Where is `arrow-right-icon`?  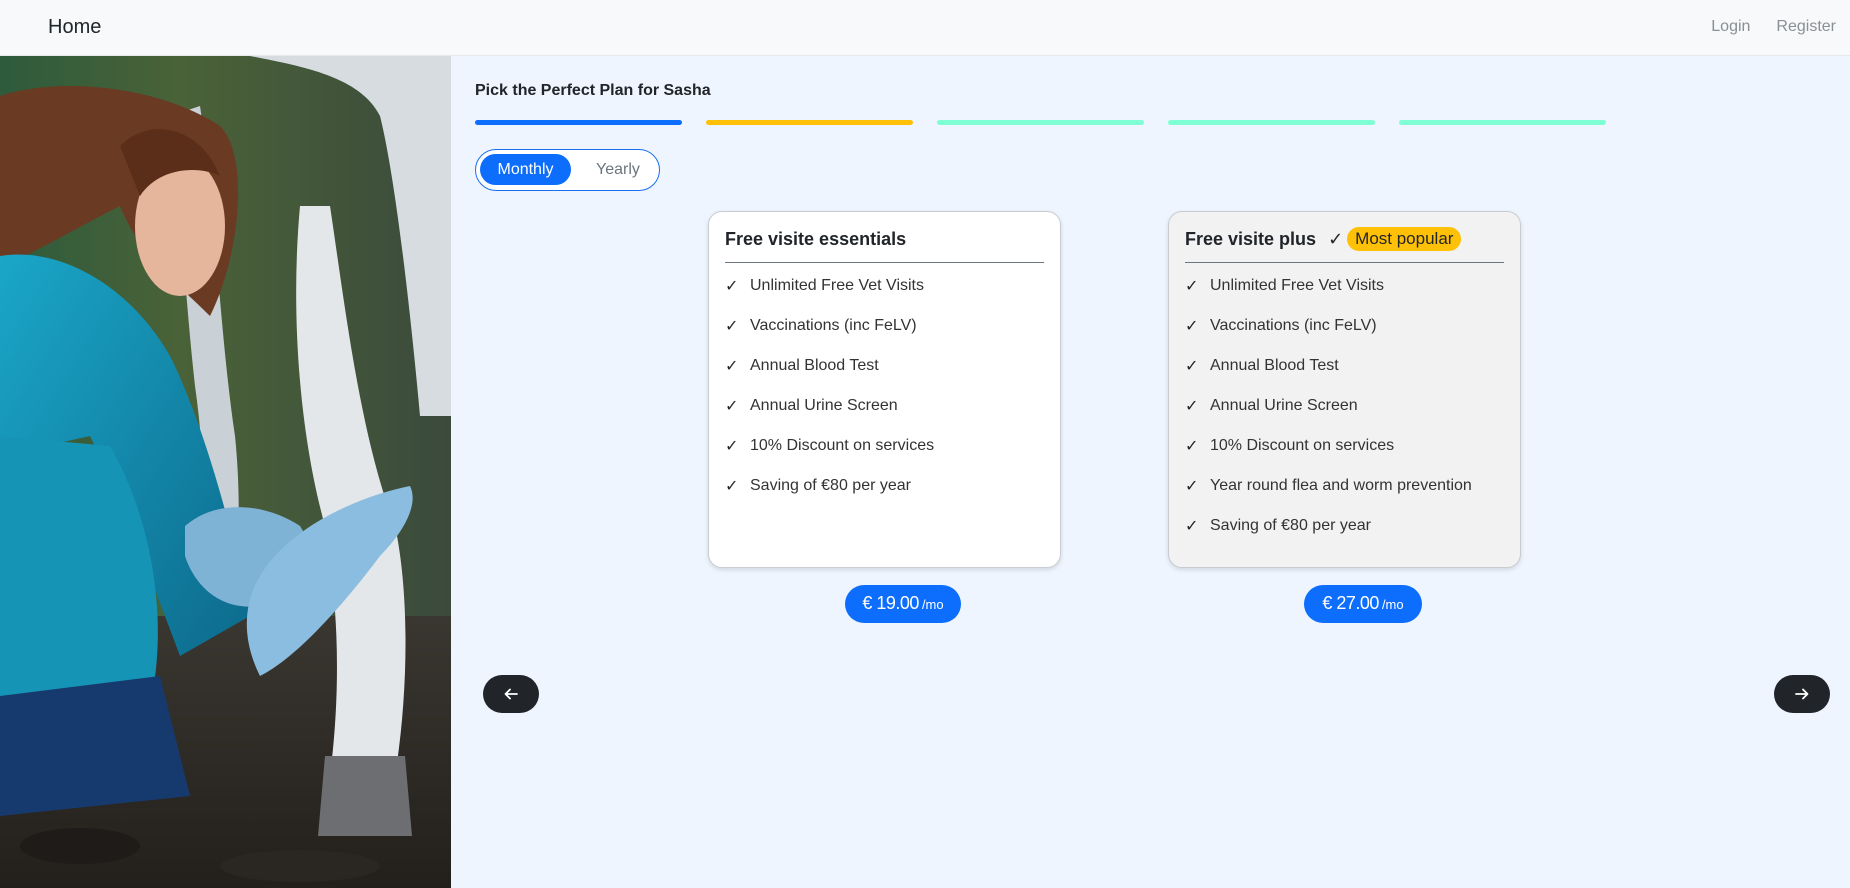 arrow-right-icon is located at coordinates (1802, 694).